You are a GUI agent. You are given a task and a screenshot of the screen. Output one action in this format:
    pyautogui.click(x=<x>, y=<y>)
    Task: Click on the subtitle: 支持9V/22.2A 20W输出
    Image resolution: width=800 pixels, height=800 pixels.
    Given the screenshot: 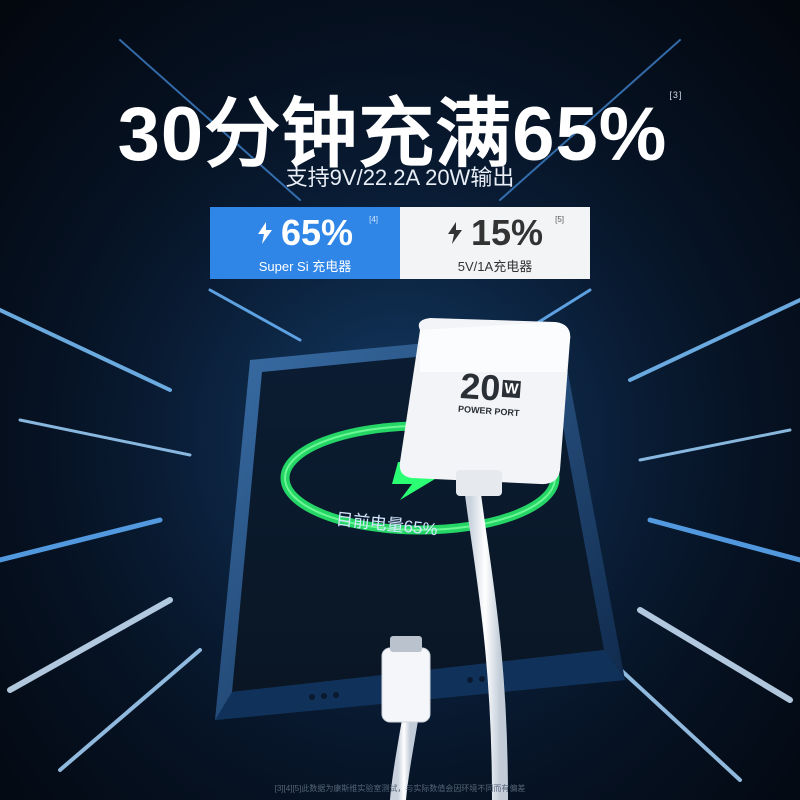 What is the action you would take?
    pyautogui.click(x=400, y=177)
    